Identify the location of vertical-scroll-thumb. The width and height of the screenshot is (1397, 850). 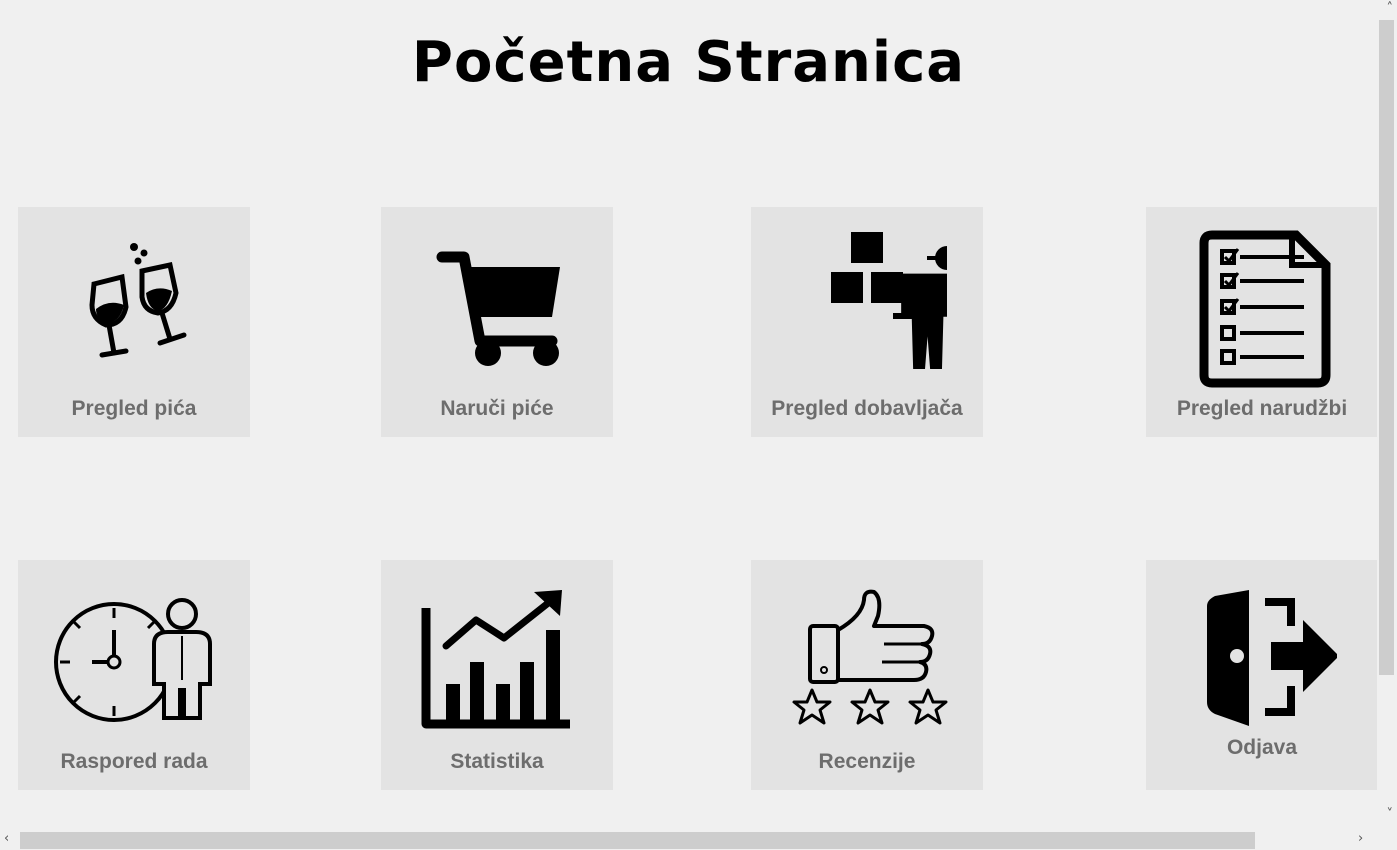
(1386, 347).